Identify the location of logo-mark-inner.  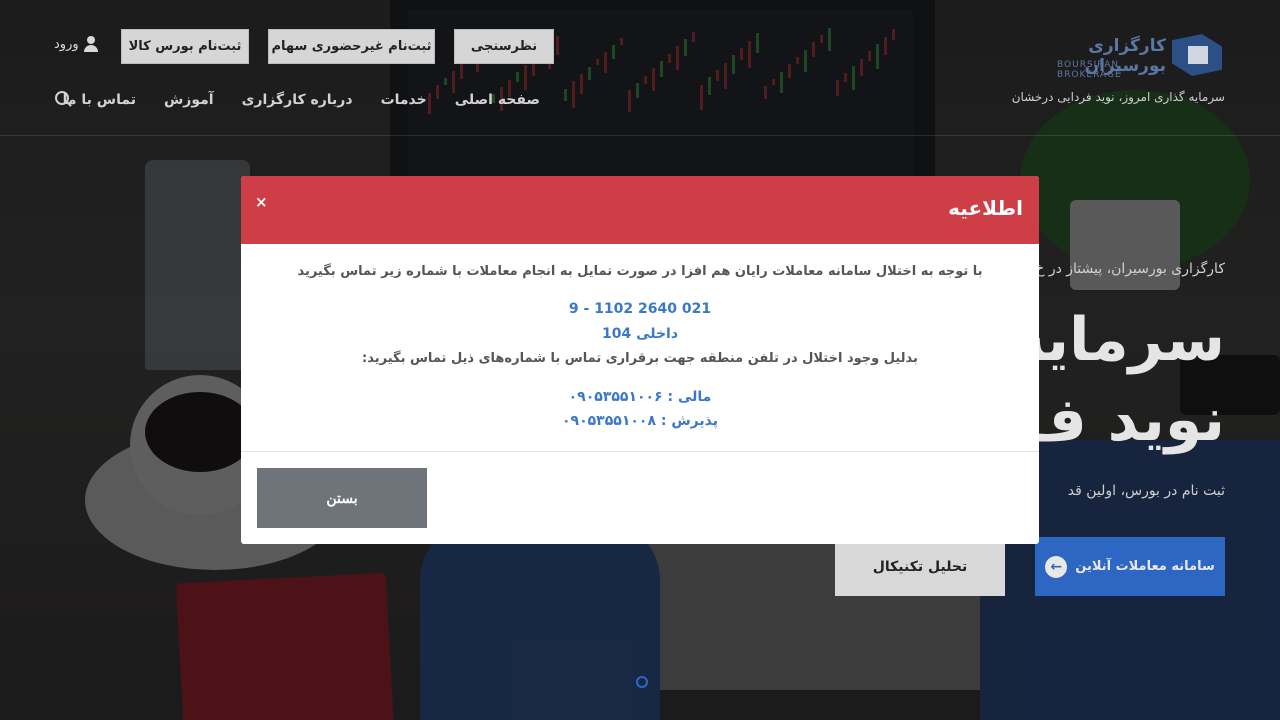
(1198, 55).